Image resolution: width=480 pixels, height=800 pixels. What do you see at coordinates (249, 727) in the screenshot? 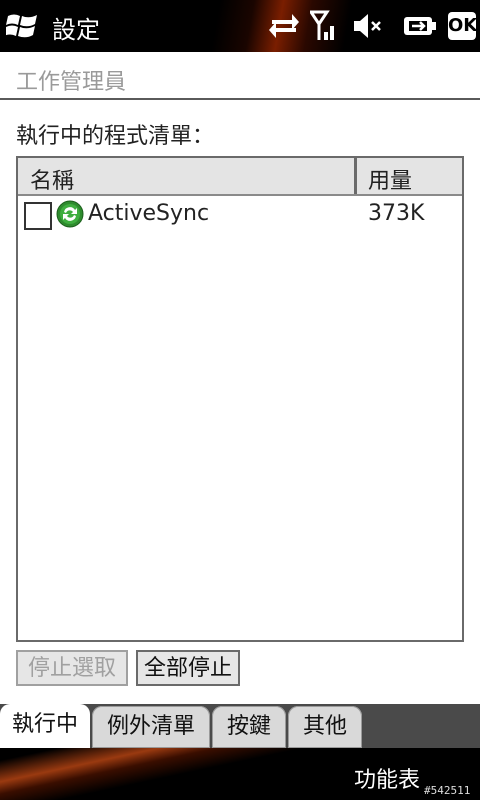
I see `tab-buttons: 按鍵` at bounding box center [249, 727].